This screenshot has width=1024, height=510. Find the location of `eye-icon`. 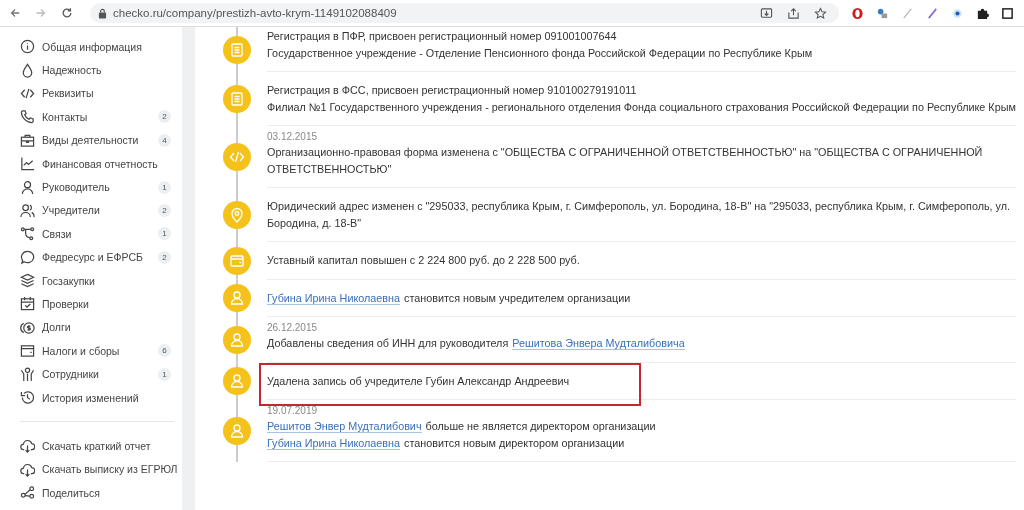

eye-icon is located at coordinates (957, 13).